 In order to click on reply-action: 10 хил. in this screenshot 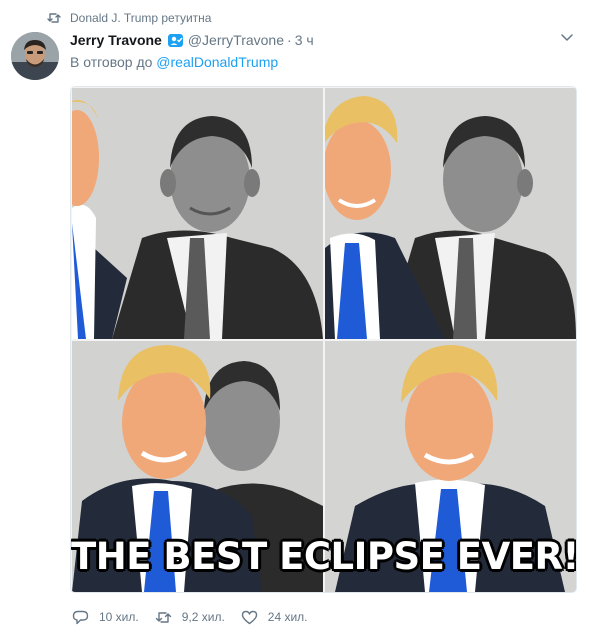, I will do `click(105, 617)`.